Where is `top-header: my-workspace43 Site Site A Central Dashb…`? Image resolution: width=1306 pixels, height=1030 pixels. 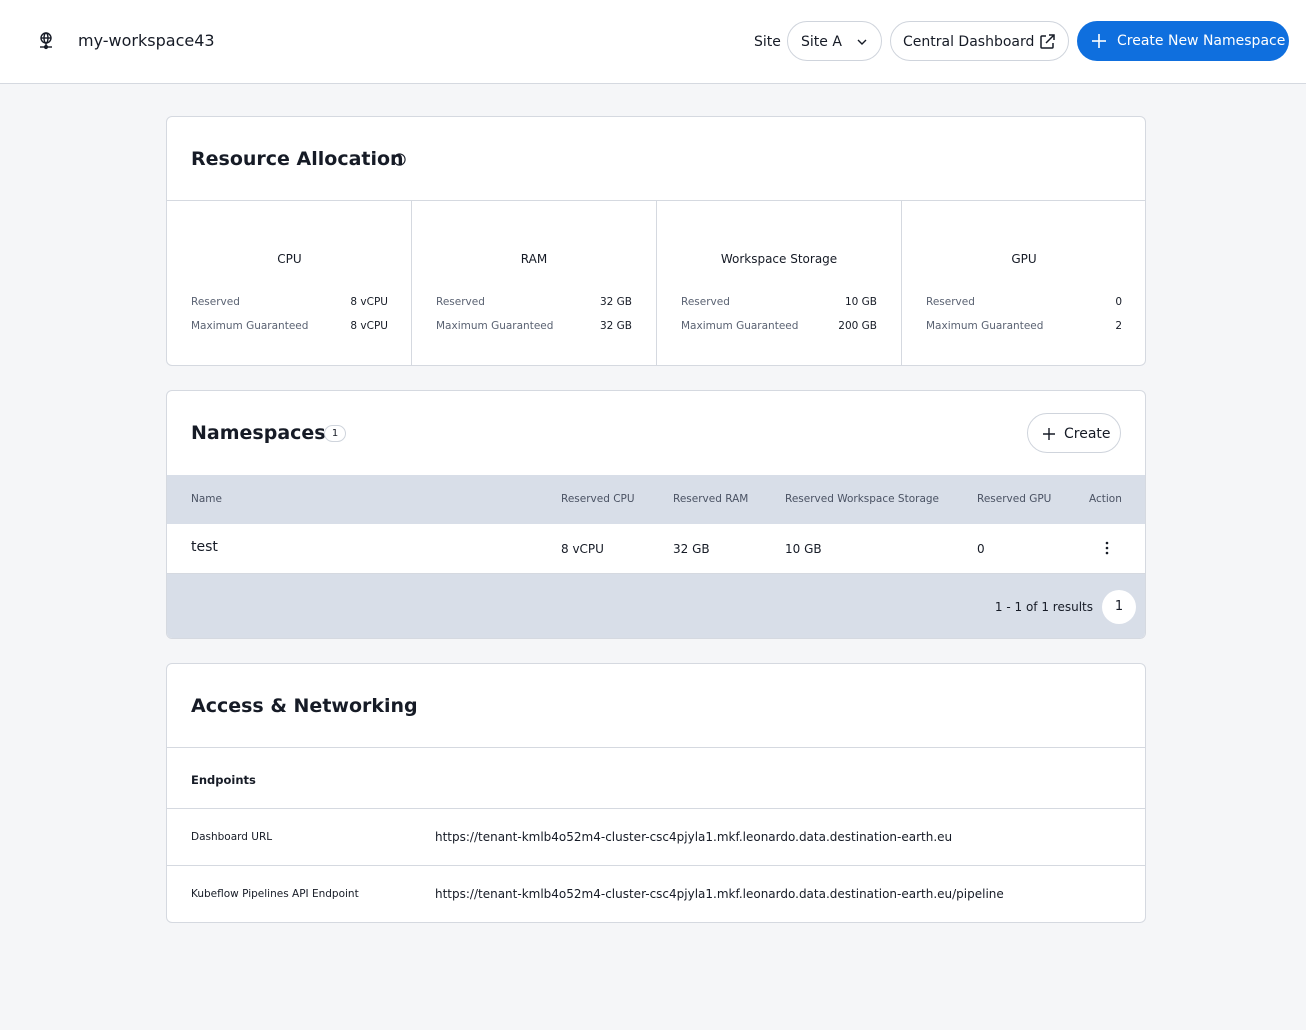 top-header: my-workspace43 Site Site A Central Dashb… is located at coordinates (653, 42).